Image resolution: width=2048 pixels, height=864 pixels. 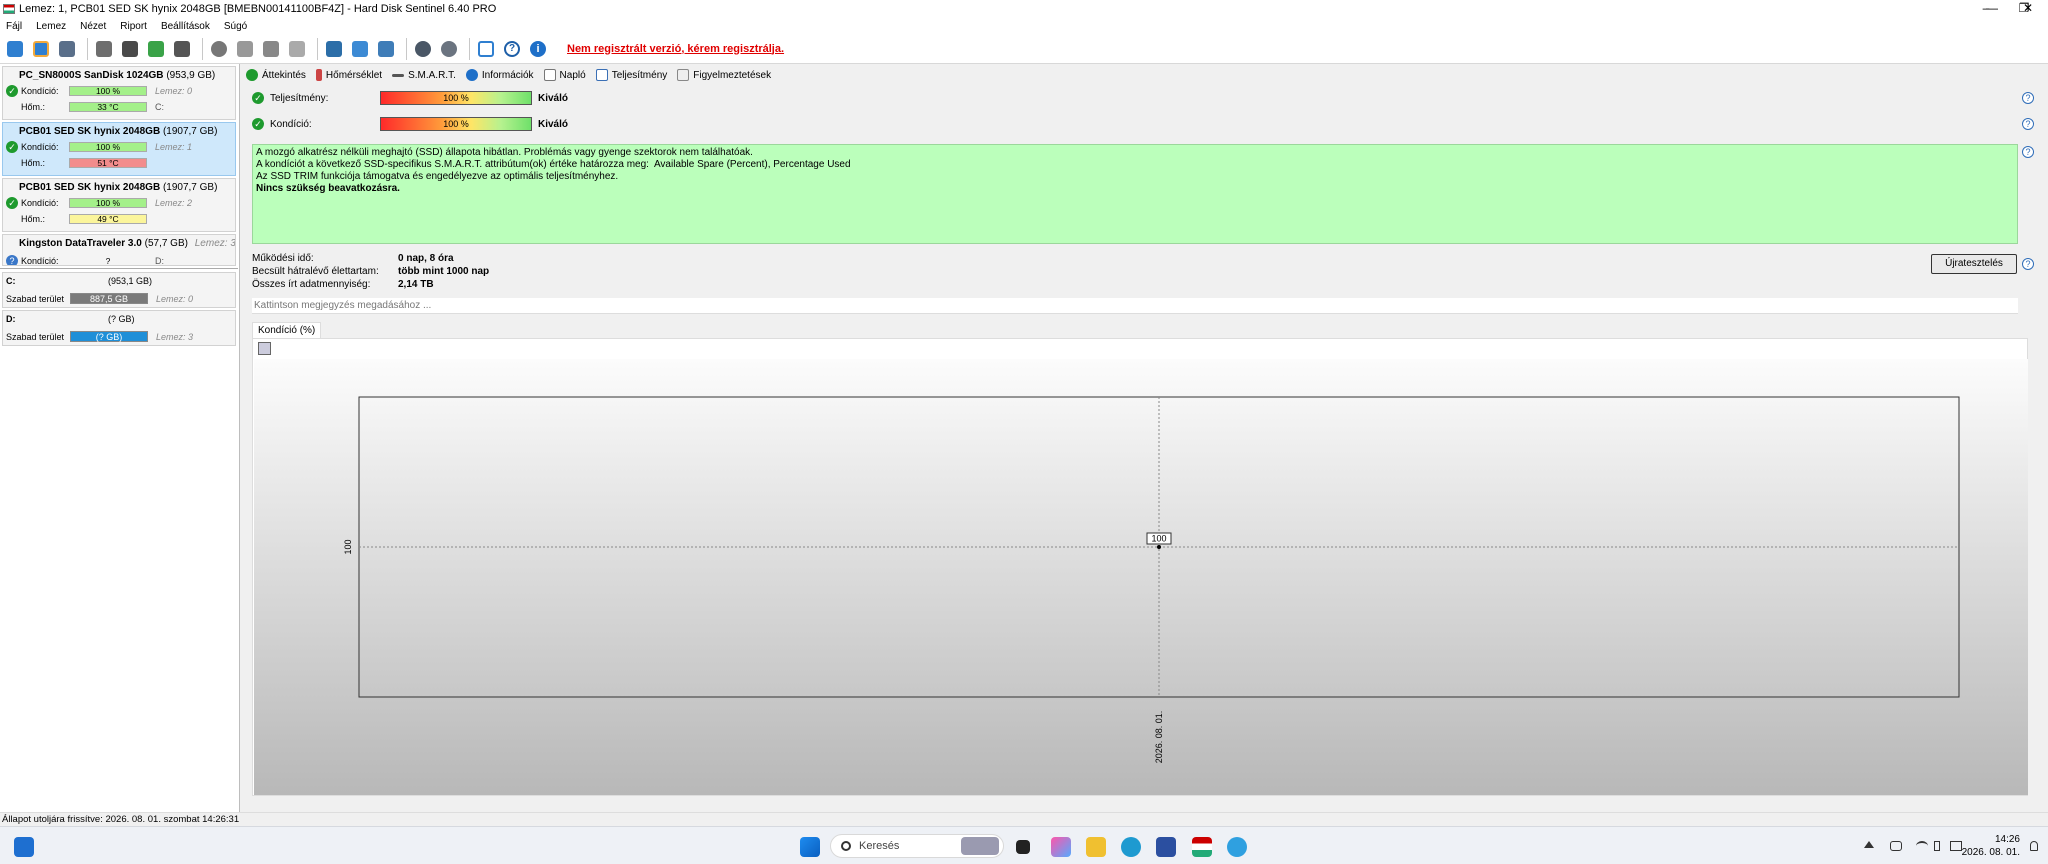 I want to click on free-space-bar: 887,5 GB, so click(x=109, y=298).